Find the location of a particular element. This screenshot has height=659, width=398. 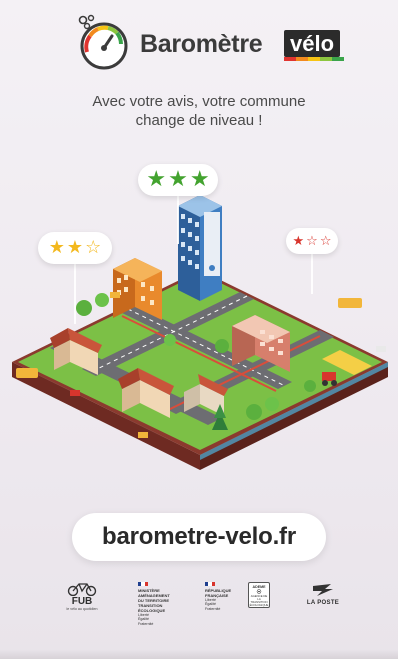

bicycle-icon is located at coordinates (82, 589).